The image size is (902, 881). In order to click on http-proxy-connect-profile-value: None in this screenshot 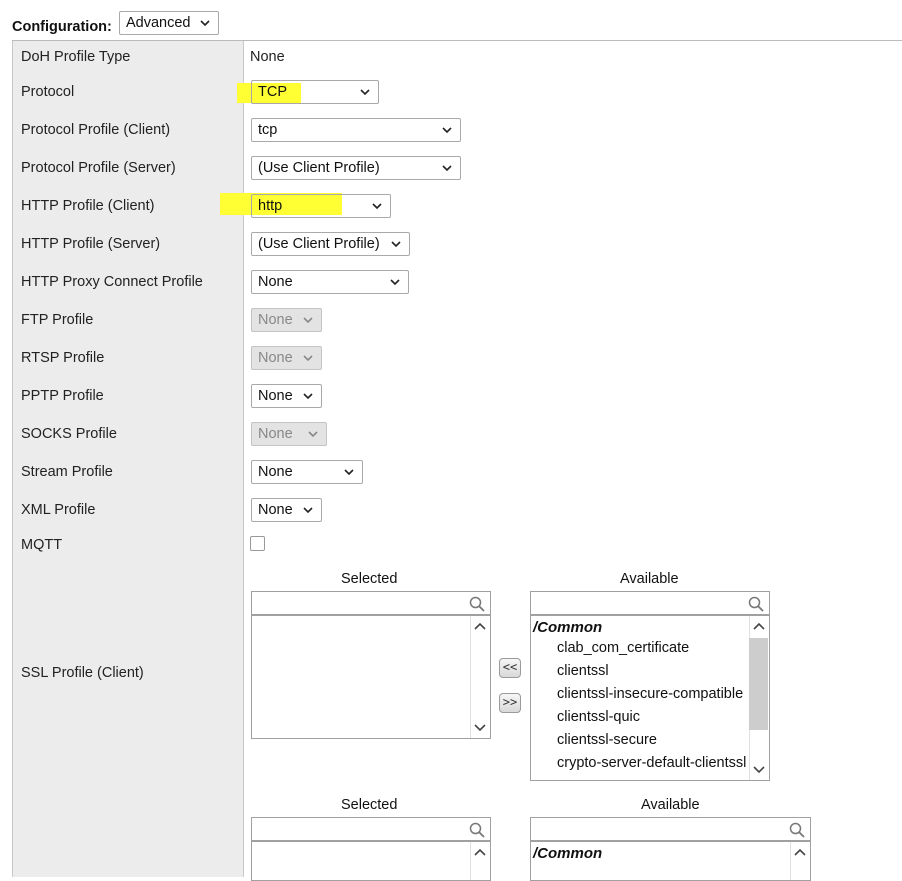, I will do `click(275, 282)`.